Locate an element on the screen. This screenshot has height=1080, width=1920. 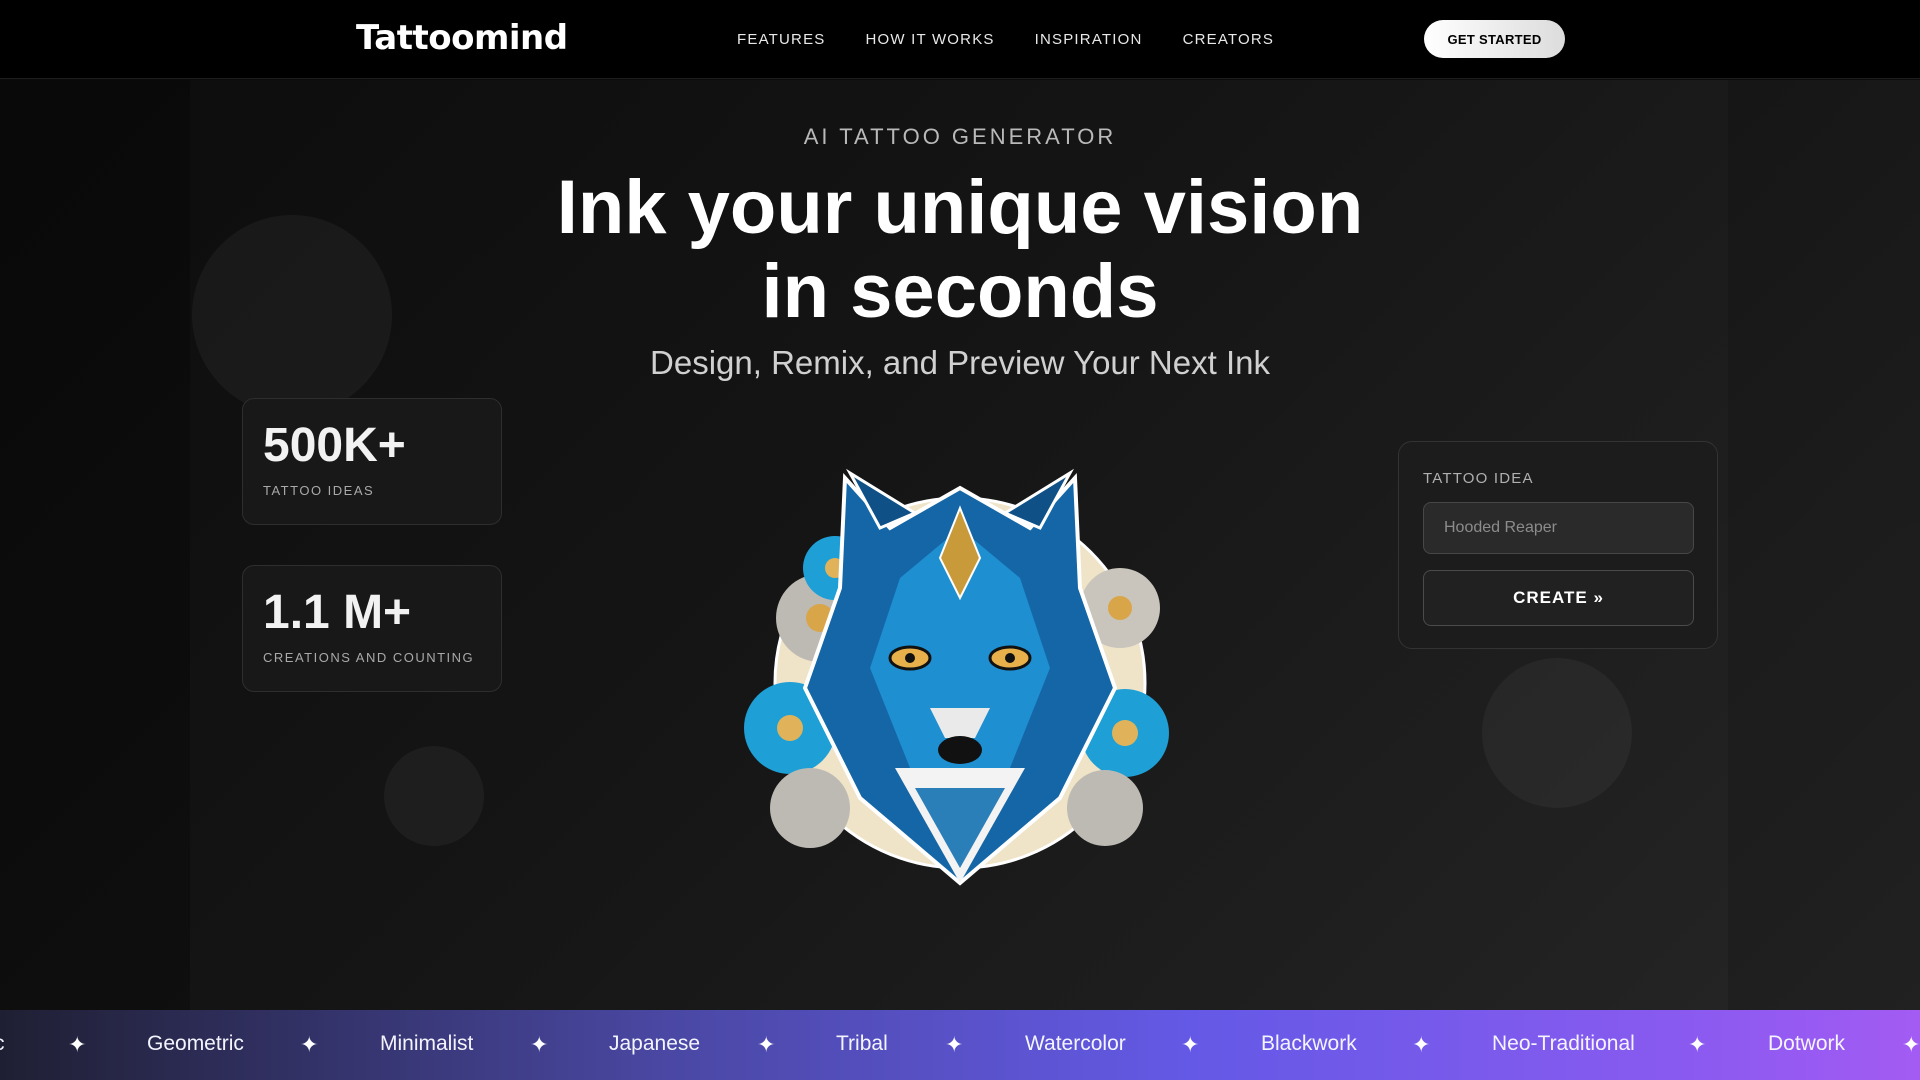
style-tag-geometric: Geometric is located at coordinates (195, 1044).